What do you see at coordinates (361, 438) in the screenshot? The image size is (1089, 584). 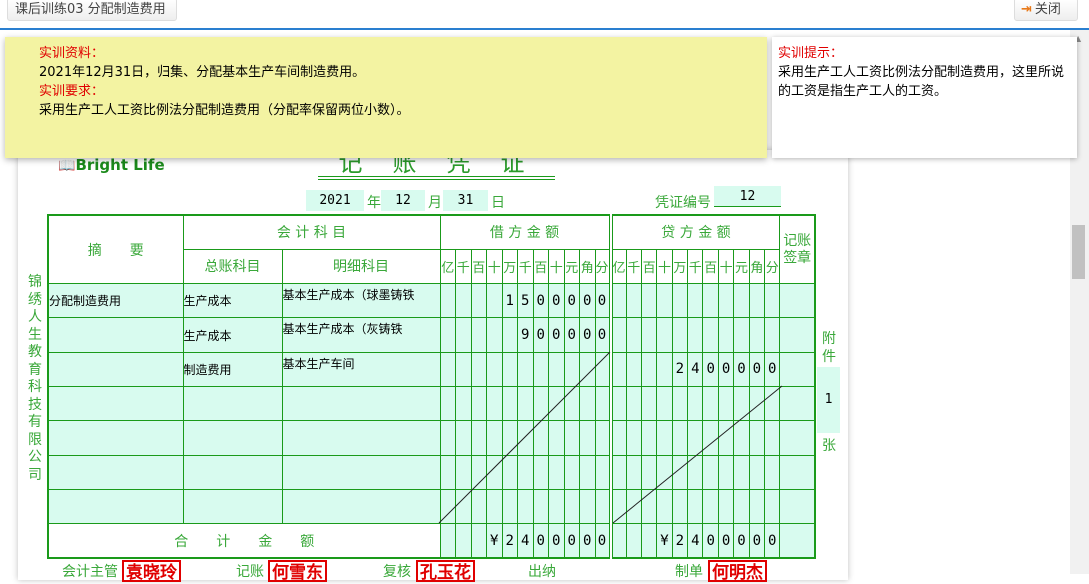 I see `detail-account-cell` at bounding box center [361, 438].